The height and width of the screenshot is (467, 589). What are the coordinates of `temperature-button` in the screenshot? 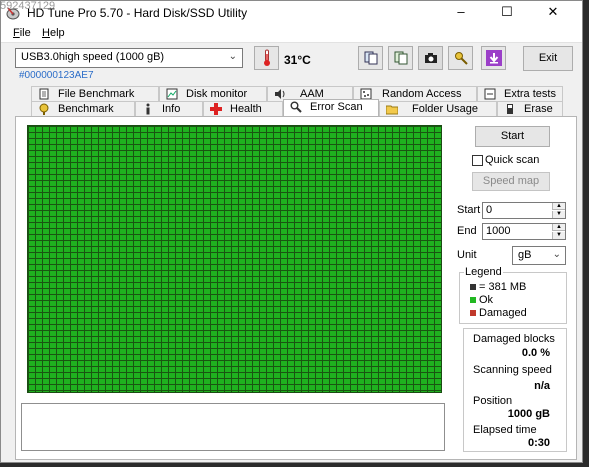 It's located at (266, 58).